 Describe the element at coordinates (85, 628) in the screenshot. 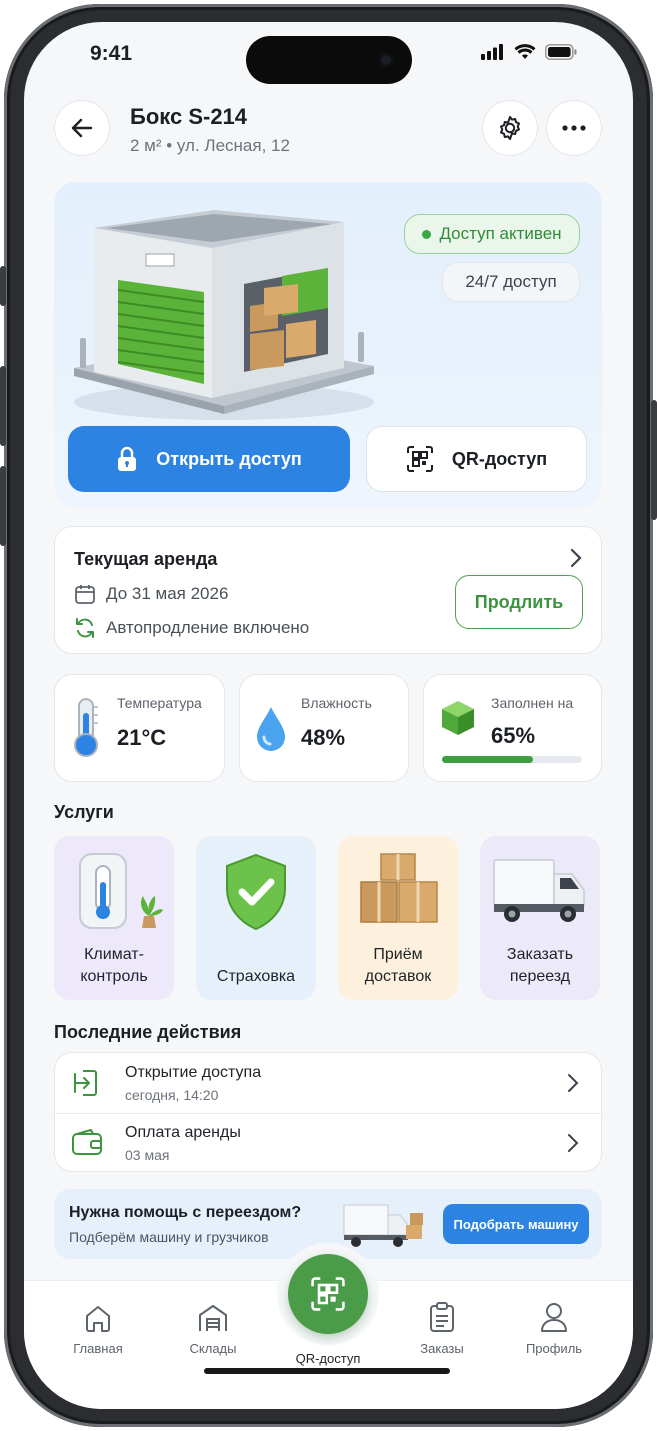

I see `refresh-icon` at that location.